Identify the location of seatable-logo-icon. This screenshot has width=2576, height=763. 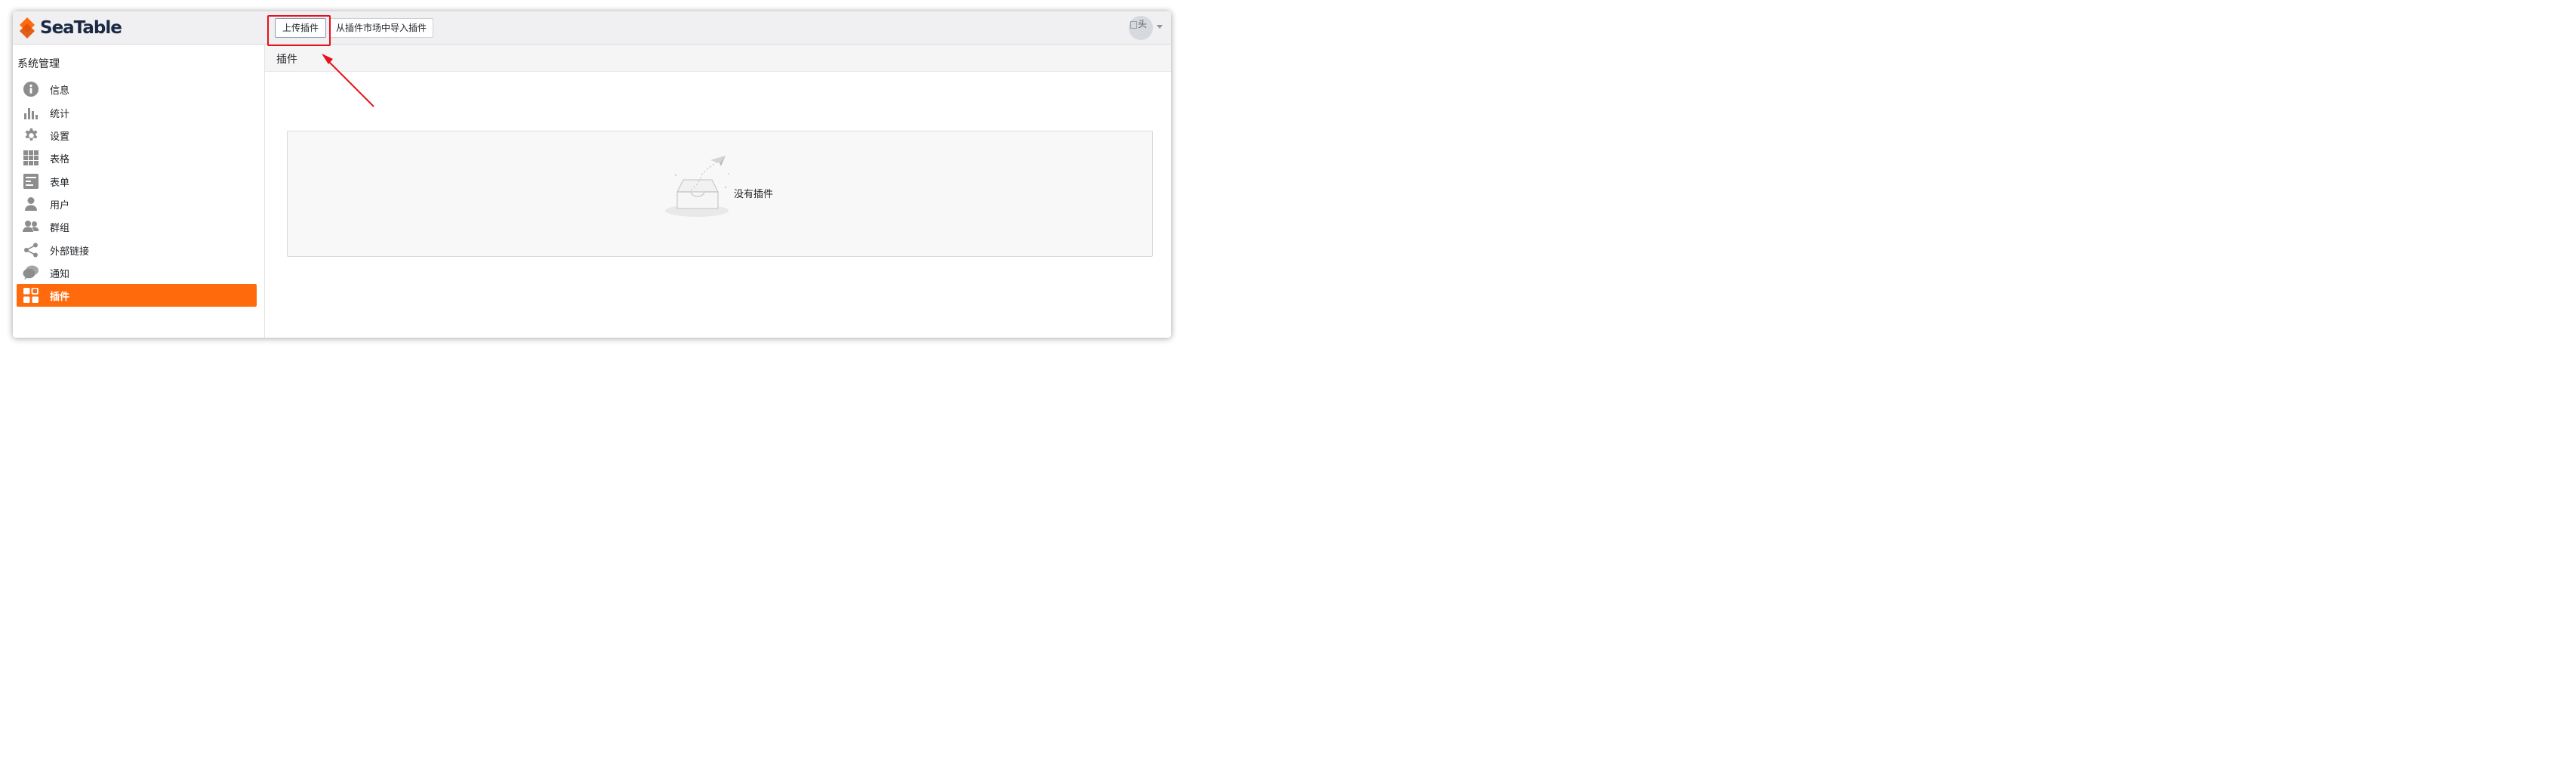
(27, 28).